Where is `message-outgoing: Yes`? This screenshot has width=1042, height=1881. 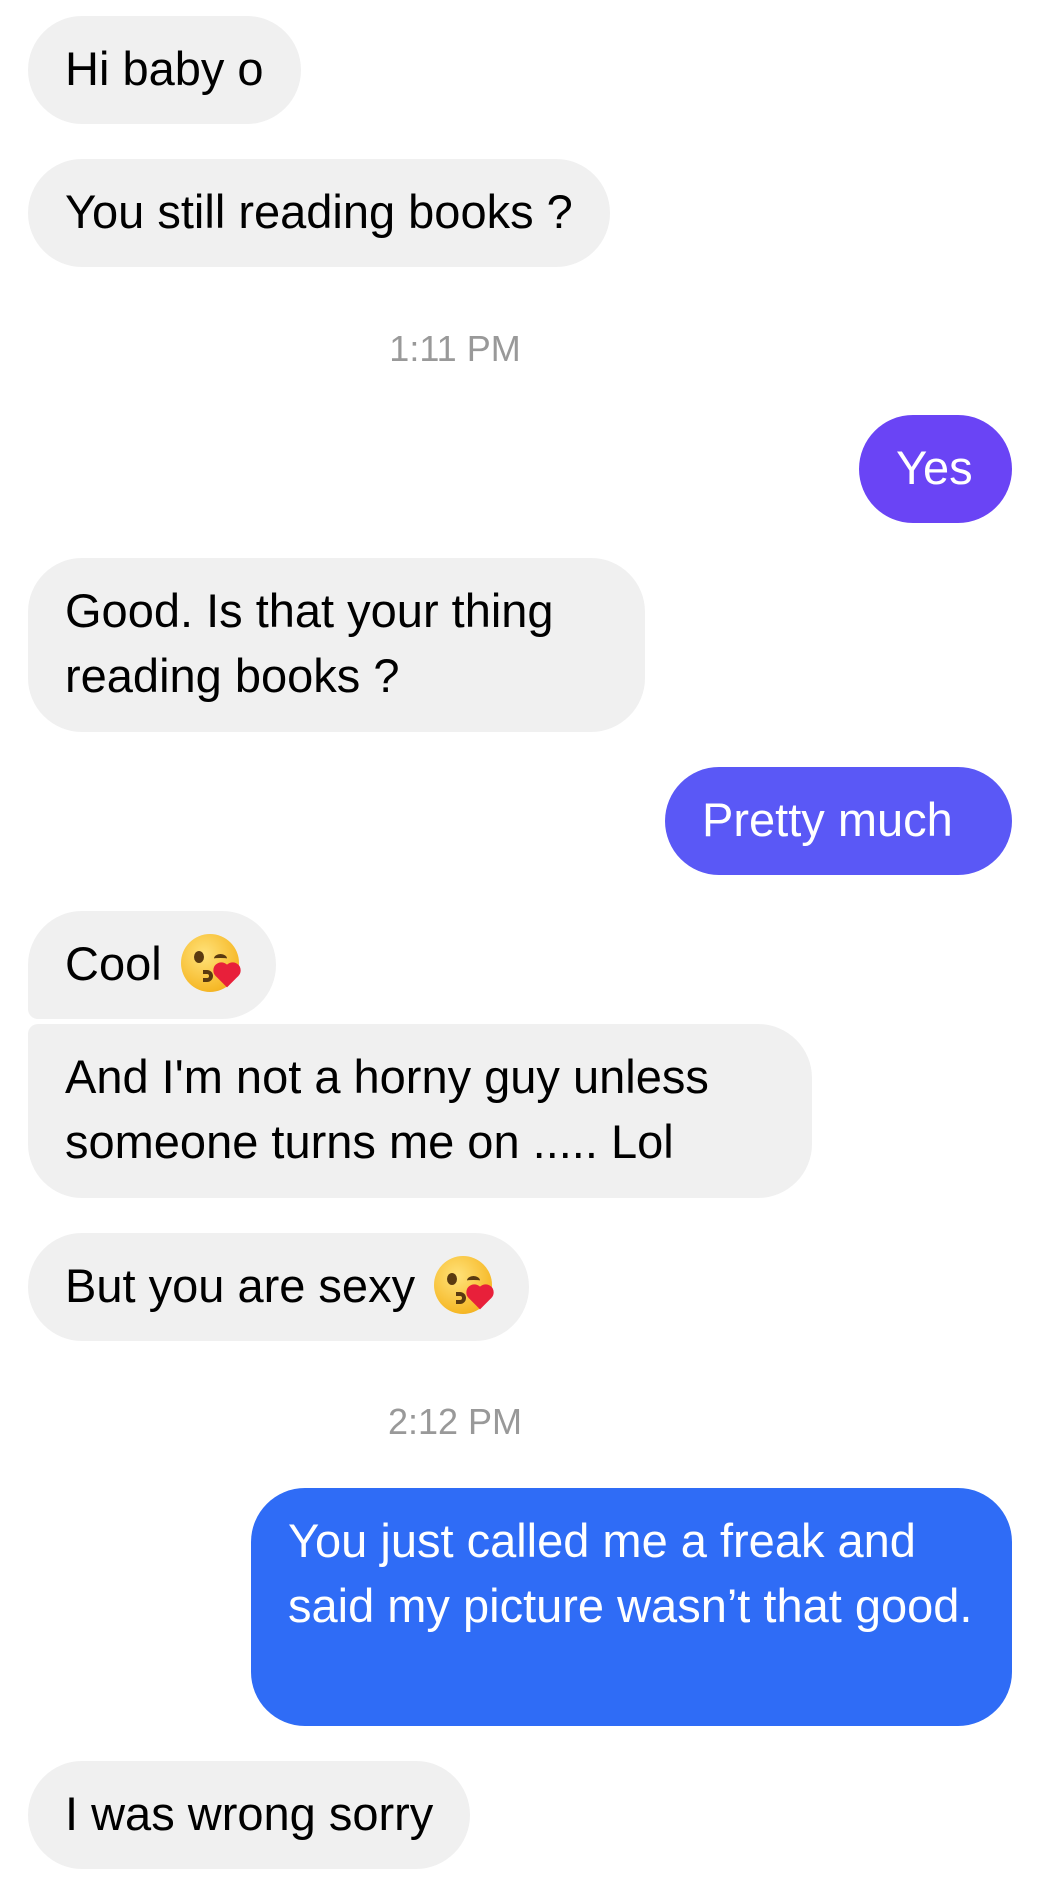
message-outgoing: Yes is located at coordinates (935, 469).